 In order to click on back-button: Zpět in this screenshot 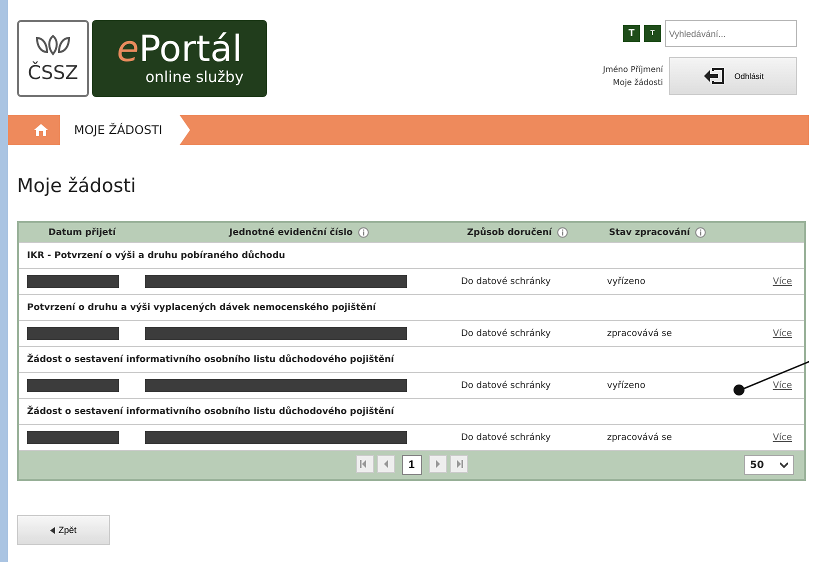, I will do `click(63, 530)`.